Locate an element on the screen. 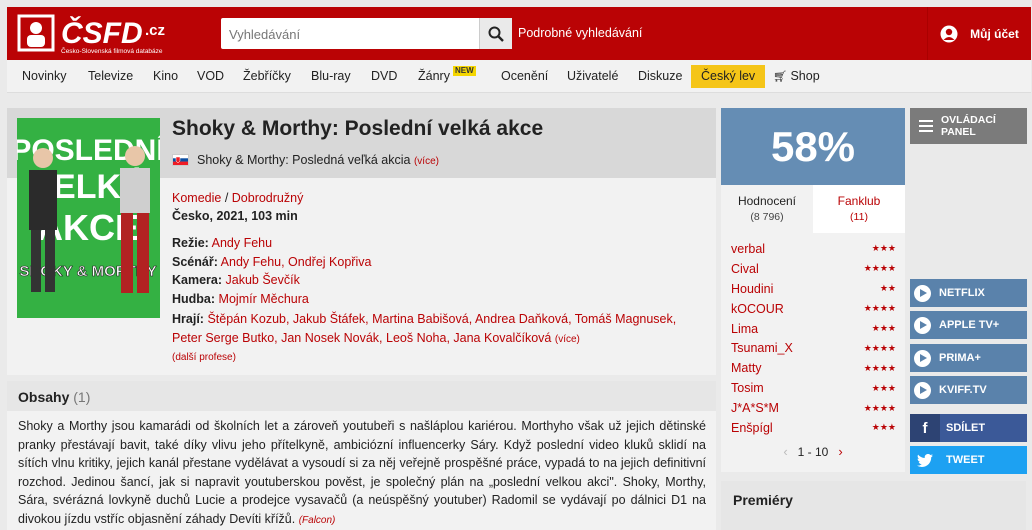 The image size is (1032, 530). rating-user: Lima is located at coordinates (744, 329).